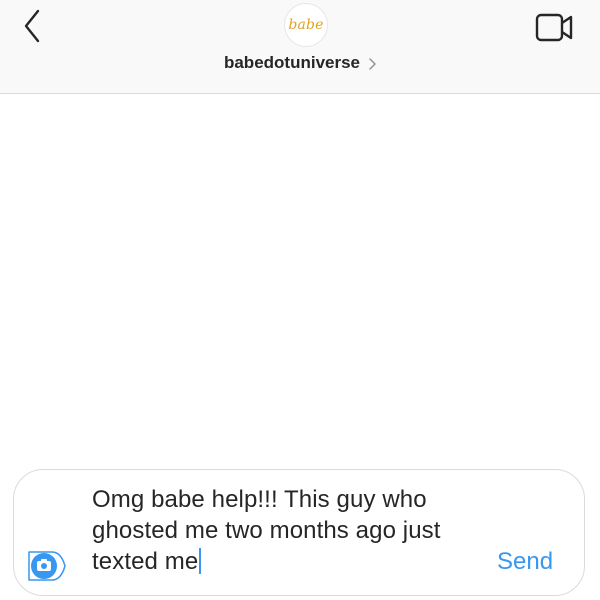  Describe the element at coordinates (200, 561) in the screenshot. I see `text-cursor` at that location.